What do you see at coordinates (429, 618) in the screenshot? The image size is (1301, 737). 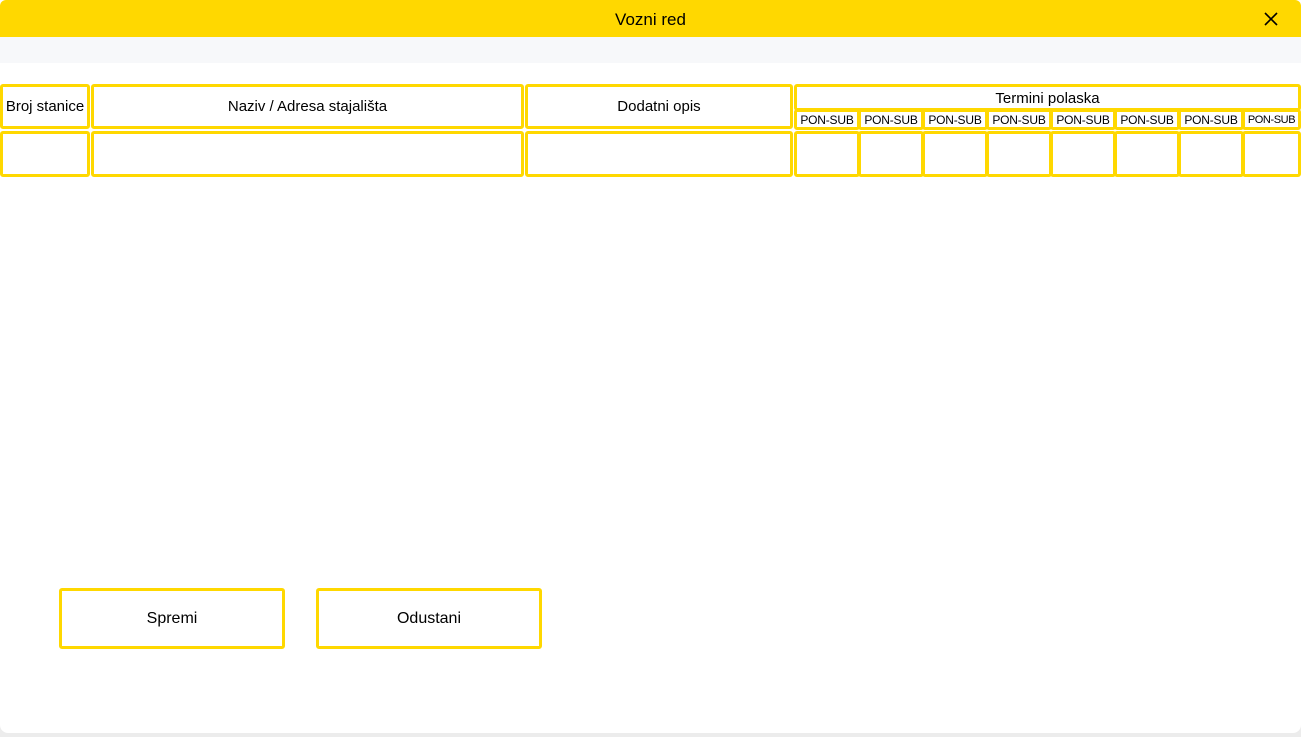 I see `cancel-button: Odustani` at bounding box center [429, 618].